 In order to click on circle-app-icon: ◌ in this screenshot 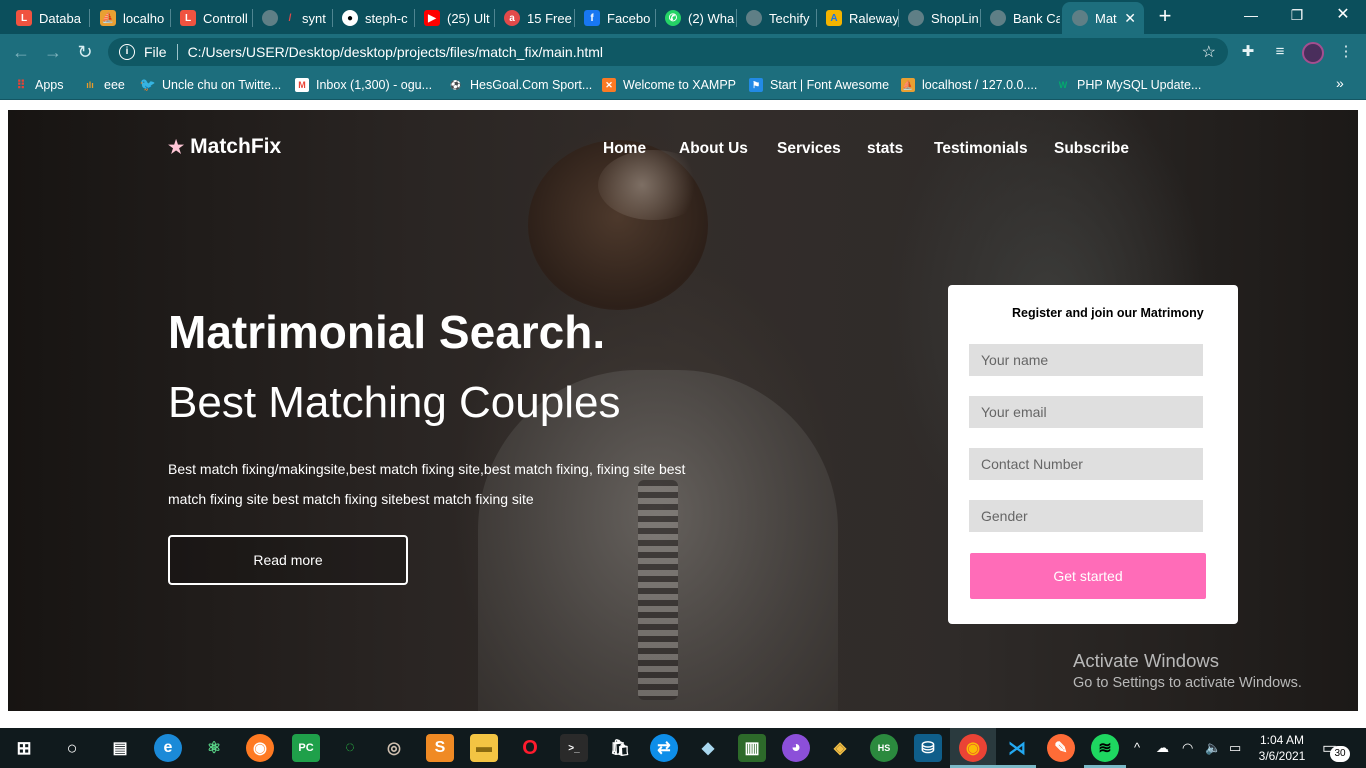, I will do `click(350, 748)`.